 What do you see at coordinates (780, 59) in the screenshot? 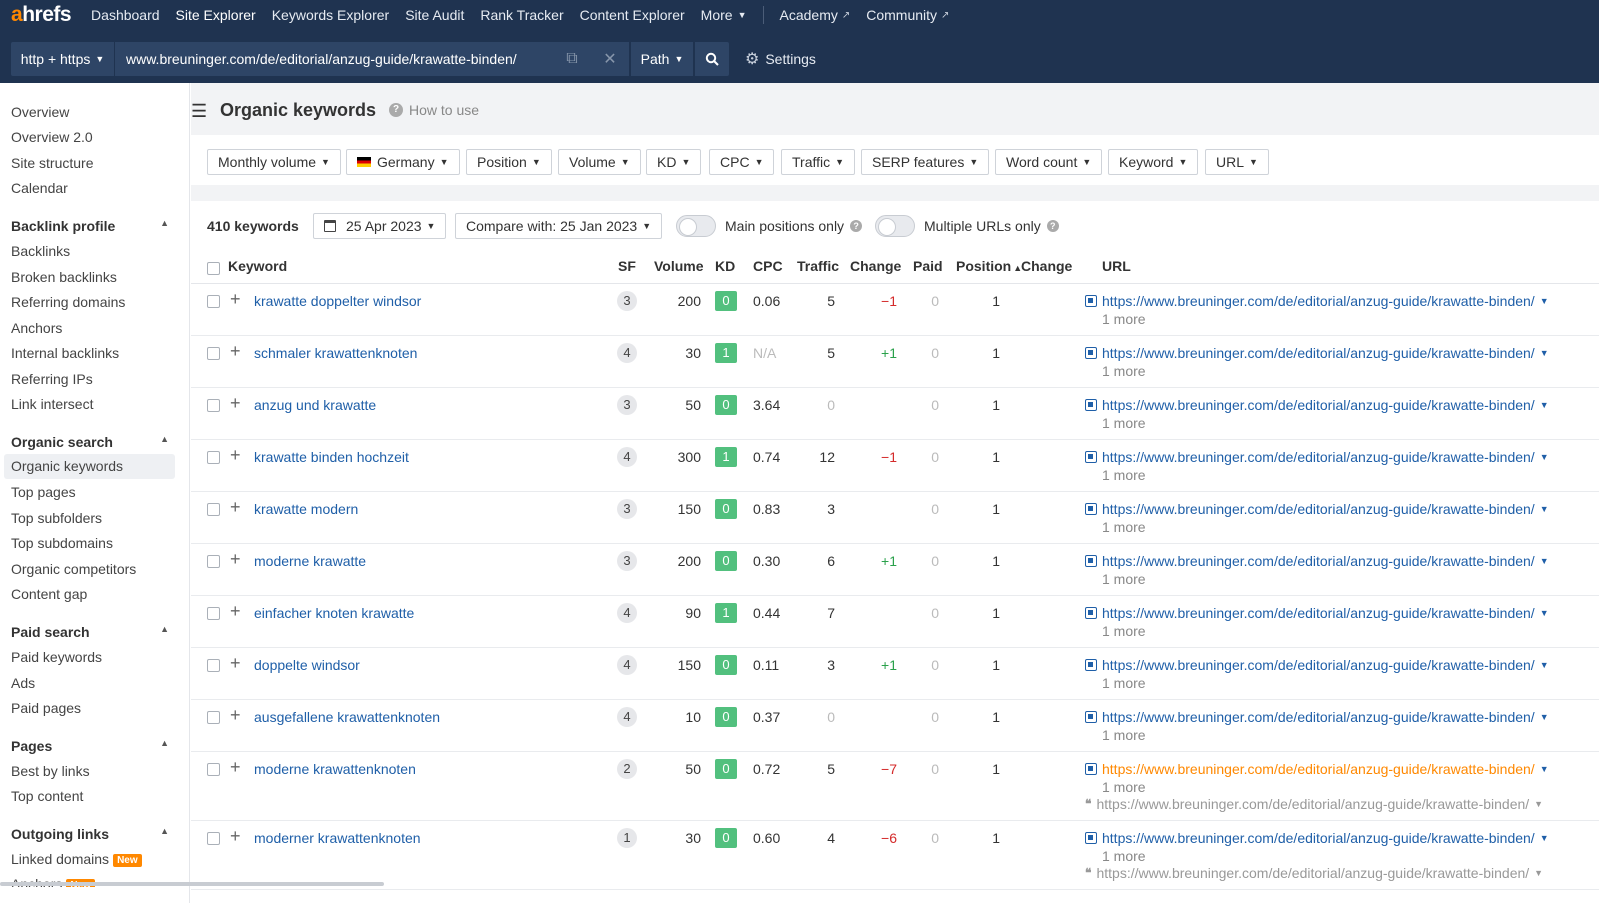
I see `settings-button: ⚙ Settings` at bounding box center [780, 59].